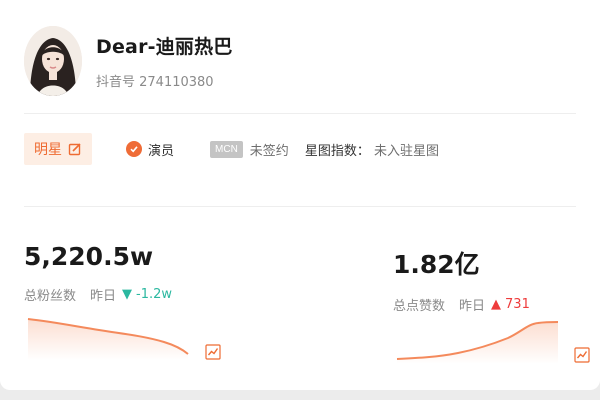 This screenshot has width=600, height=400. What do you see at coordinates (300, 206) in the screenshot?
I see `divider-bottom` at bounding box center [300, 206].